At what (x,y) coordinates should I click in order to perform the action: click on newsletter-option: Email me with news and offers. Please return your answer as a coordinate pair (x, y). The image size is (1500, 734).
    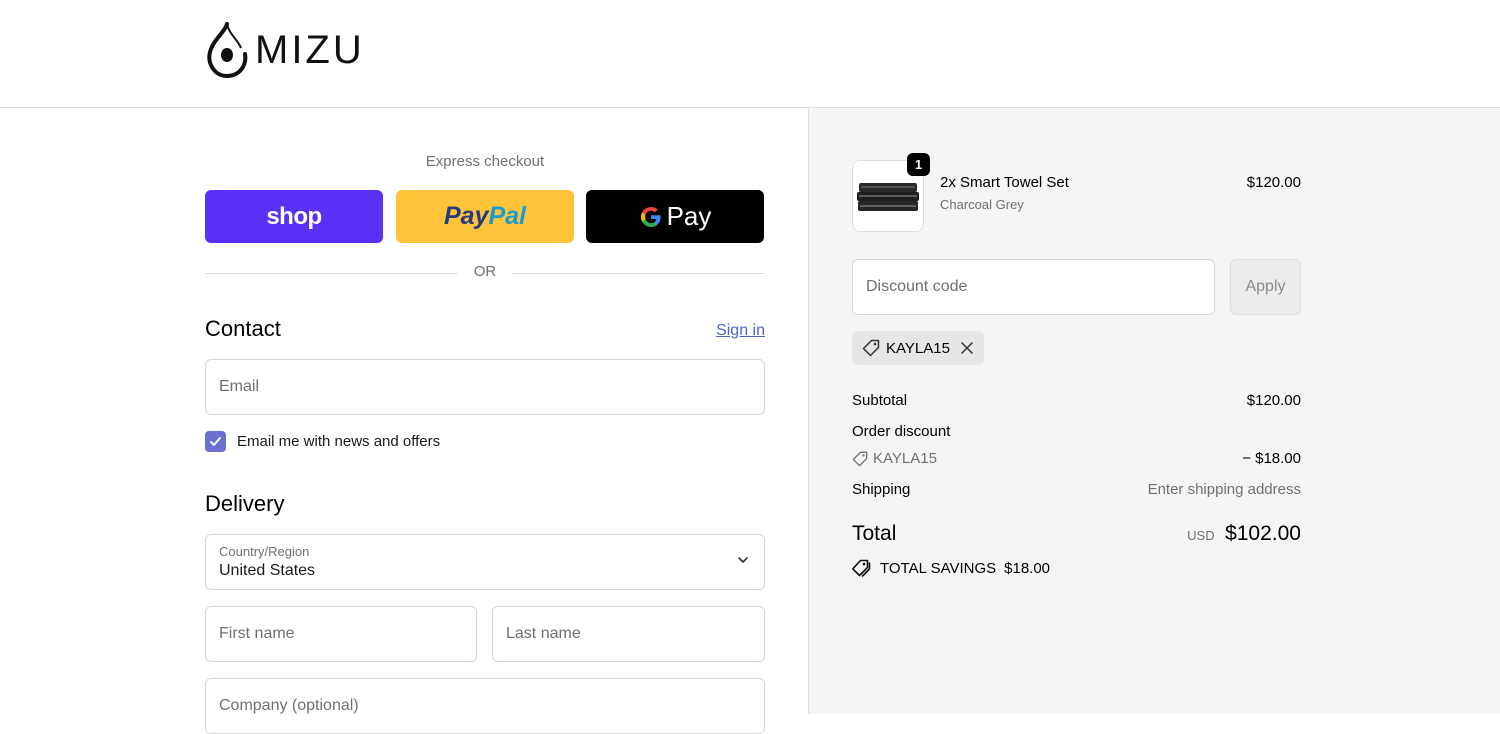
    Looking at the image, I should click on (322, 441).